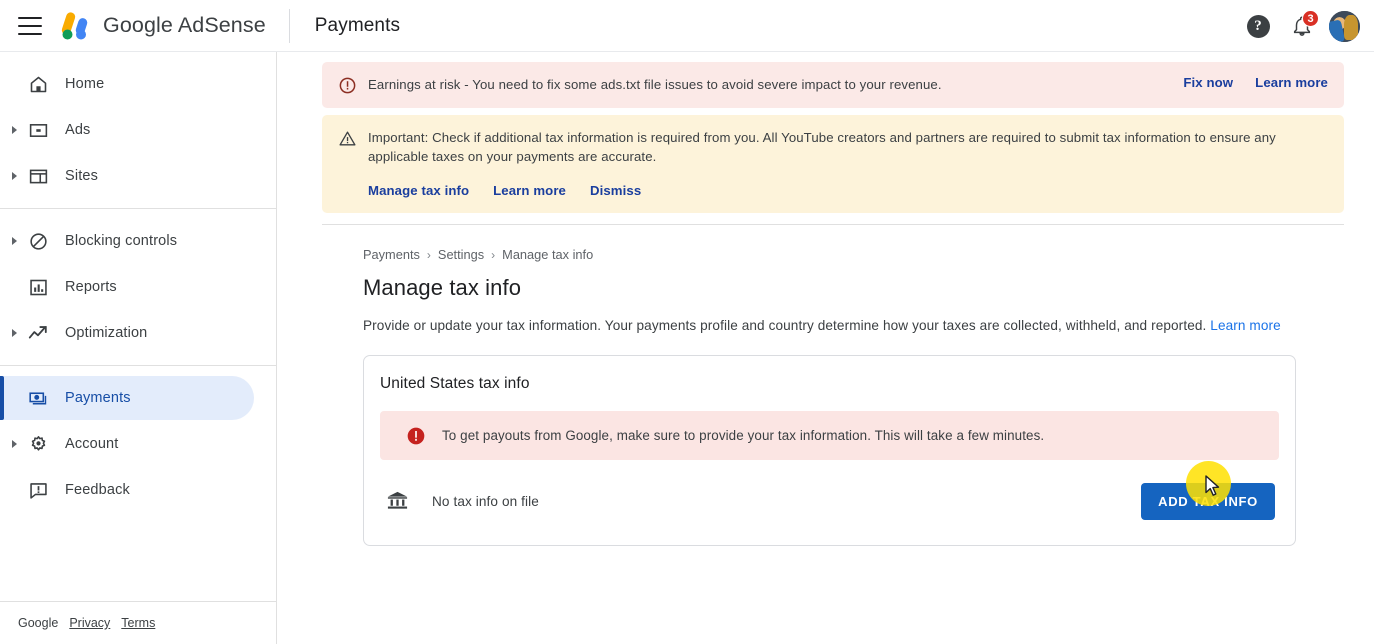  I want to click on header-divider, so click(289, 25).